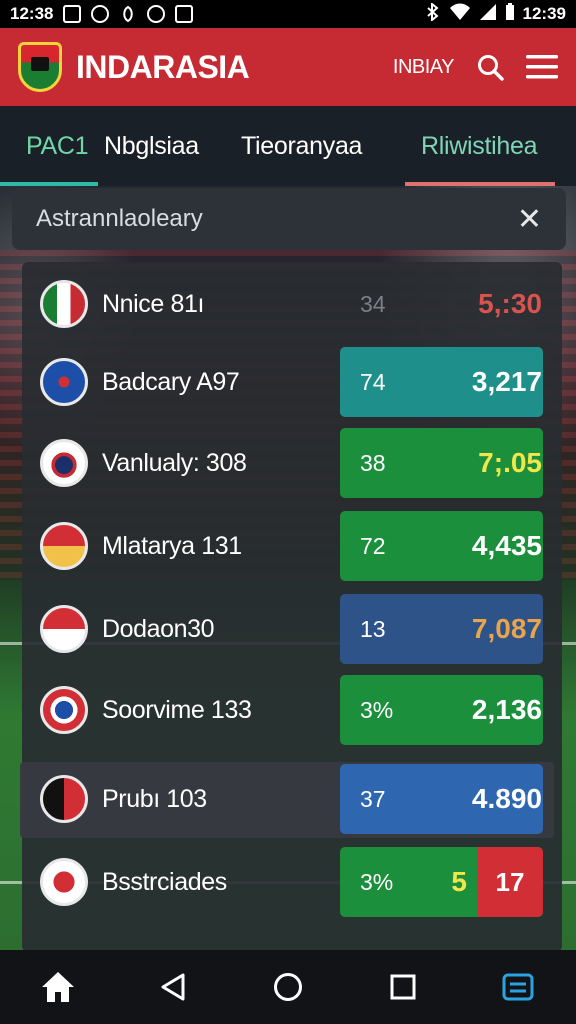  What do you see at coordinates (490, 67) in the screenshot?
I see `search-icon` at bounding box center [490, 67].